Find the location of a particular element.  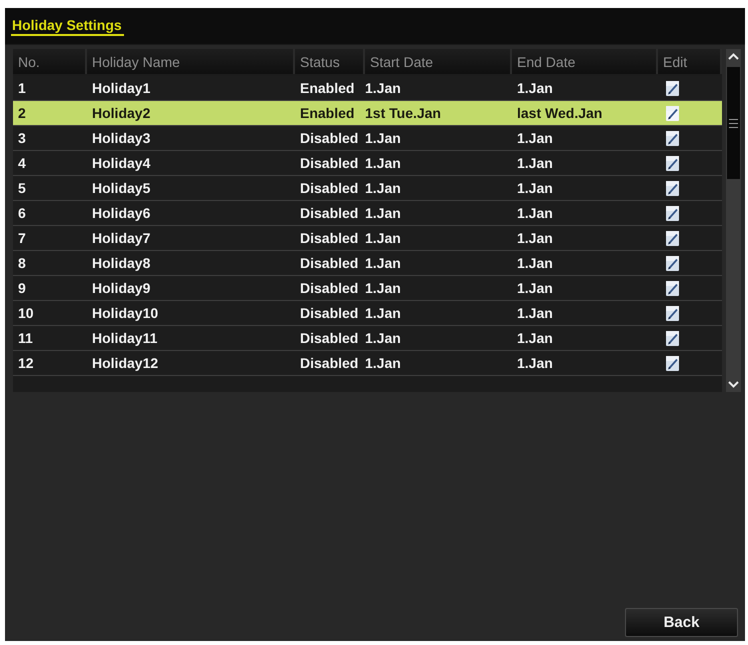

column-header: End Date is located at coordinates (585, 61).